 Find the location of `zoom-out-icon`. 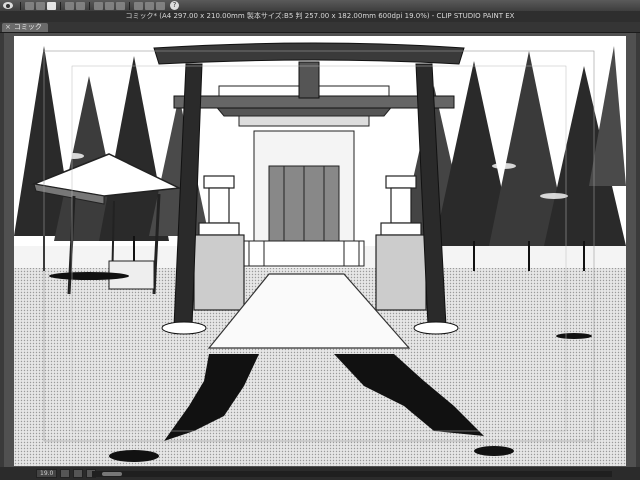

zoom-out-icon is located at coordinates (65, 473).